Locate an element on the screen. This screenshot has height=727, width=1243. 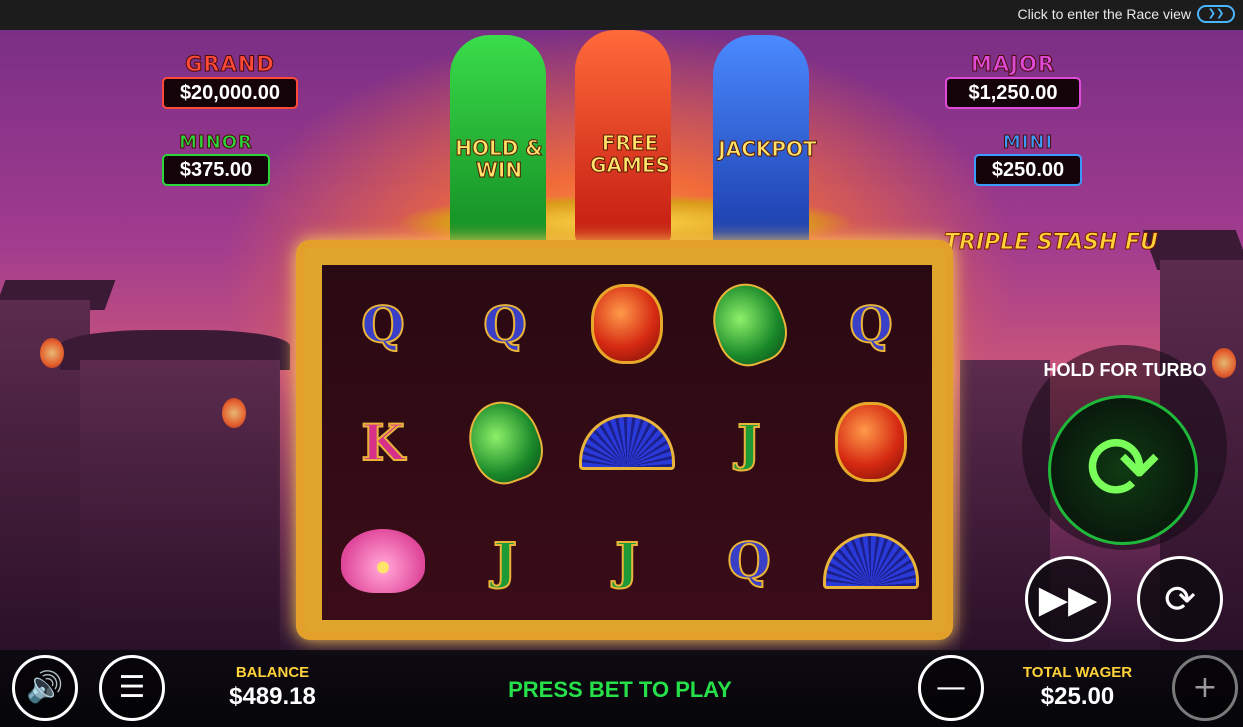
jackpot-minor-title: MINOR is located at coordinates (216, 143).